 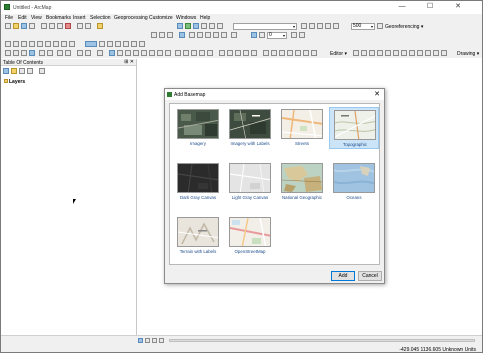 I want to click on tool-icon-dd, so click(x=298, y=53).